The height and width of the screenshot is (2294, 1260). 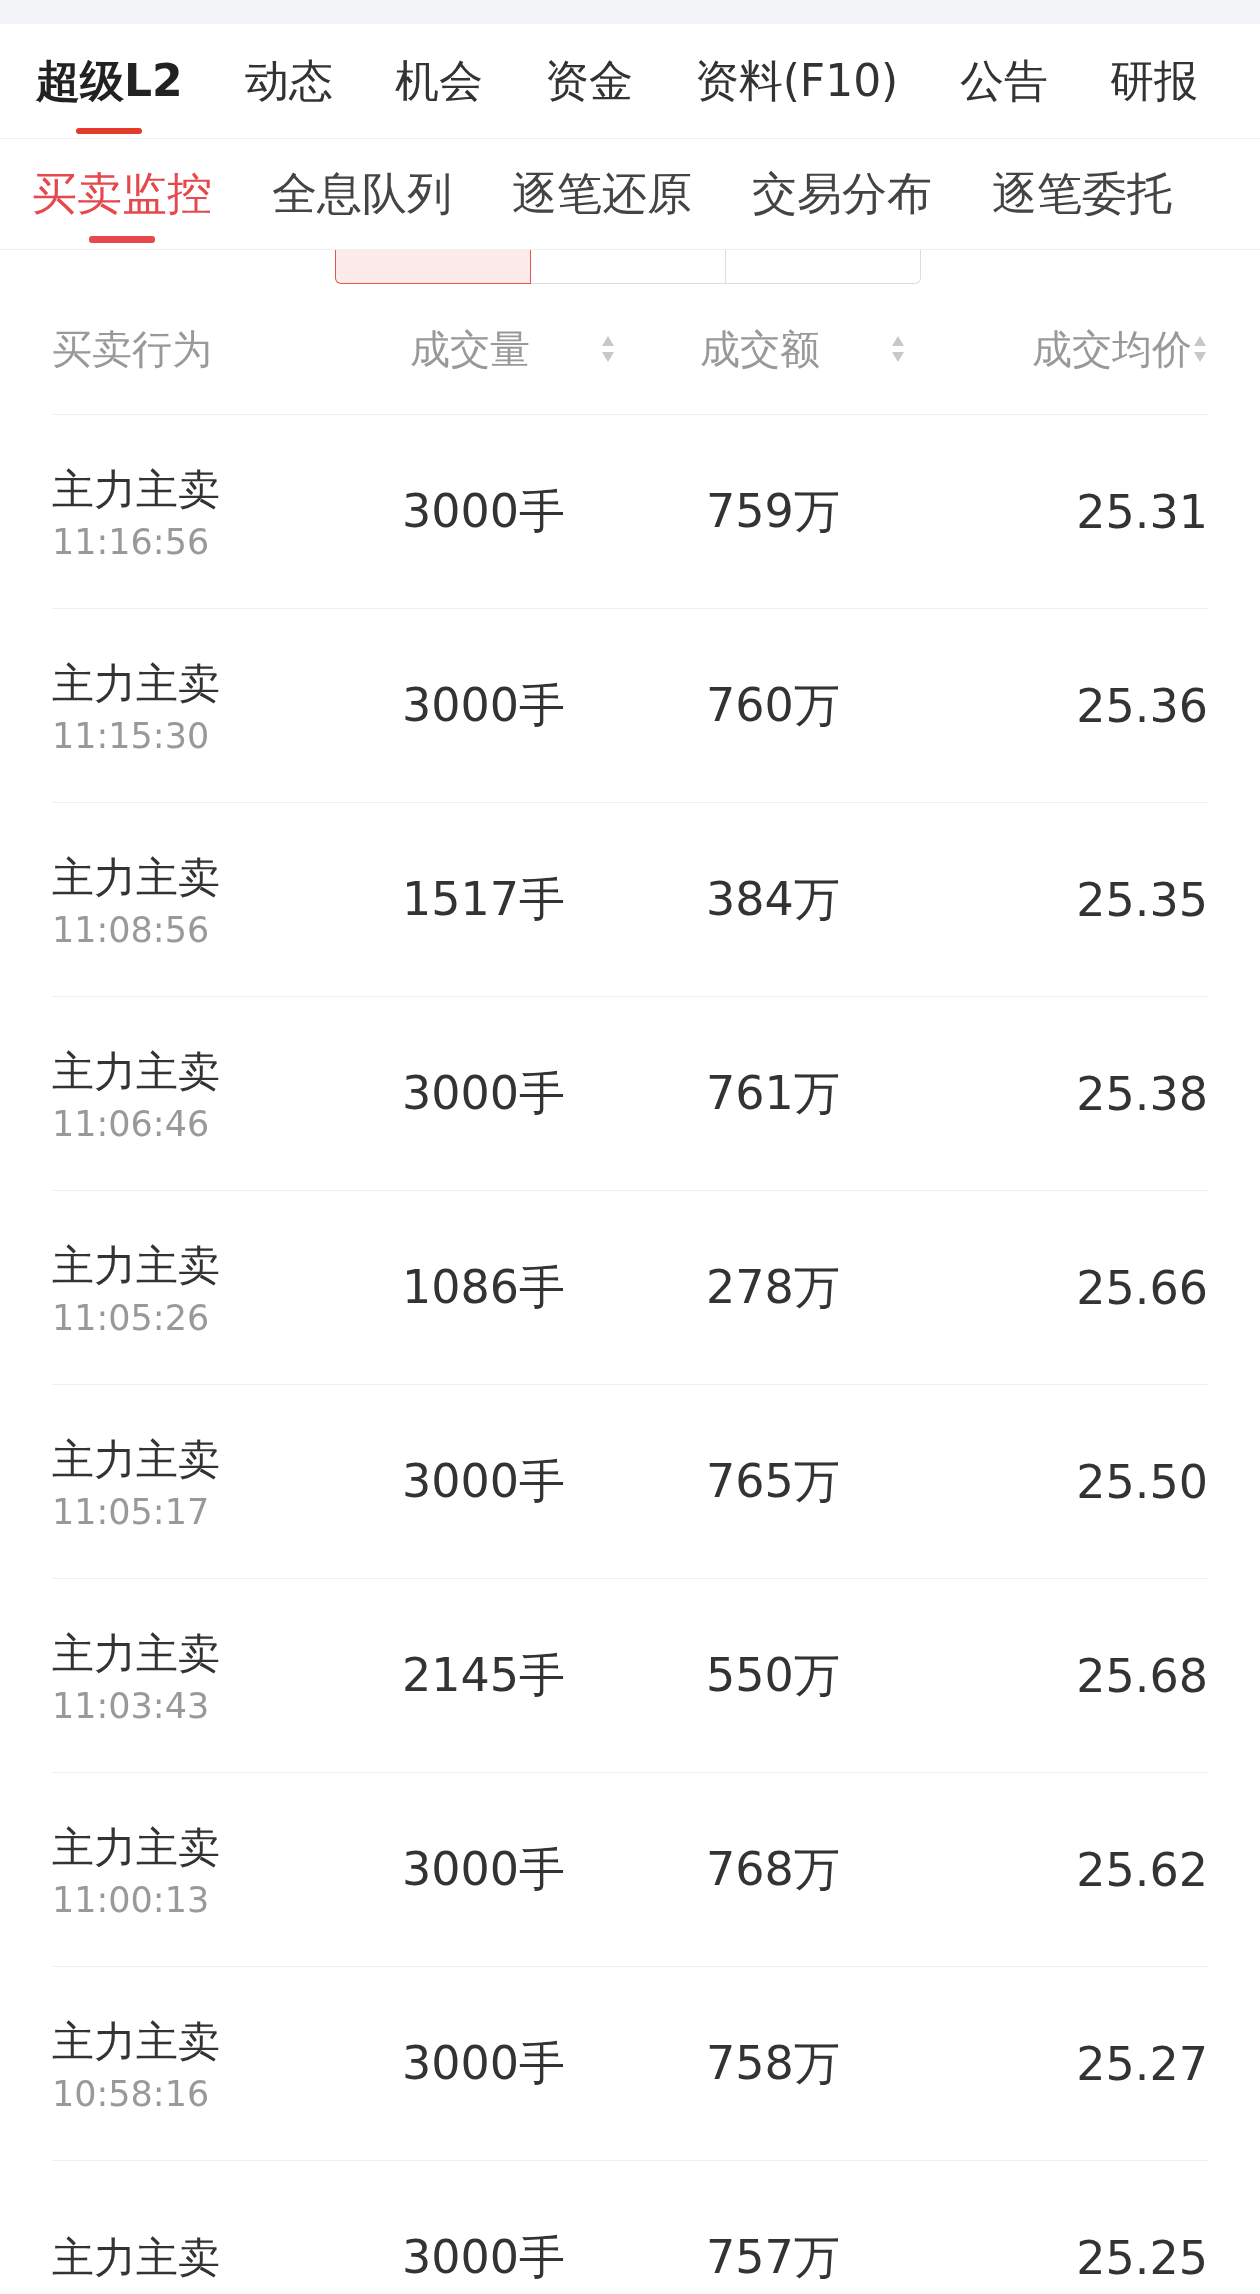 I want to click on column-header: 买卖行为, so click(x=132, y=349).